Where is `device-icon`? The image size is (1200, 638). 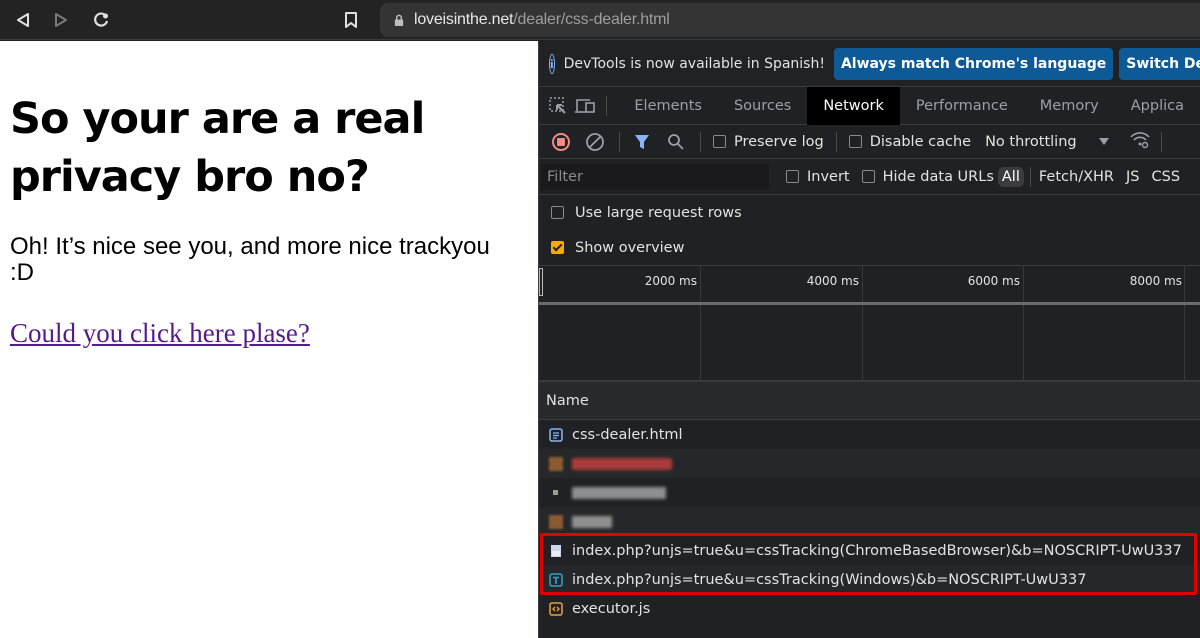
device-icon is located at coordinates (584, 105).